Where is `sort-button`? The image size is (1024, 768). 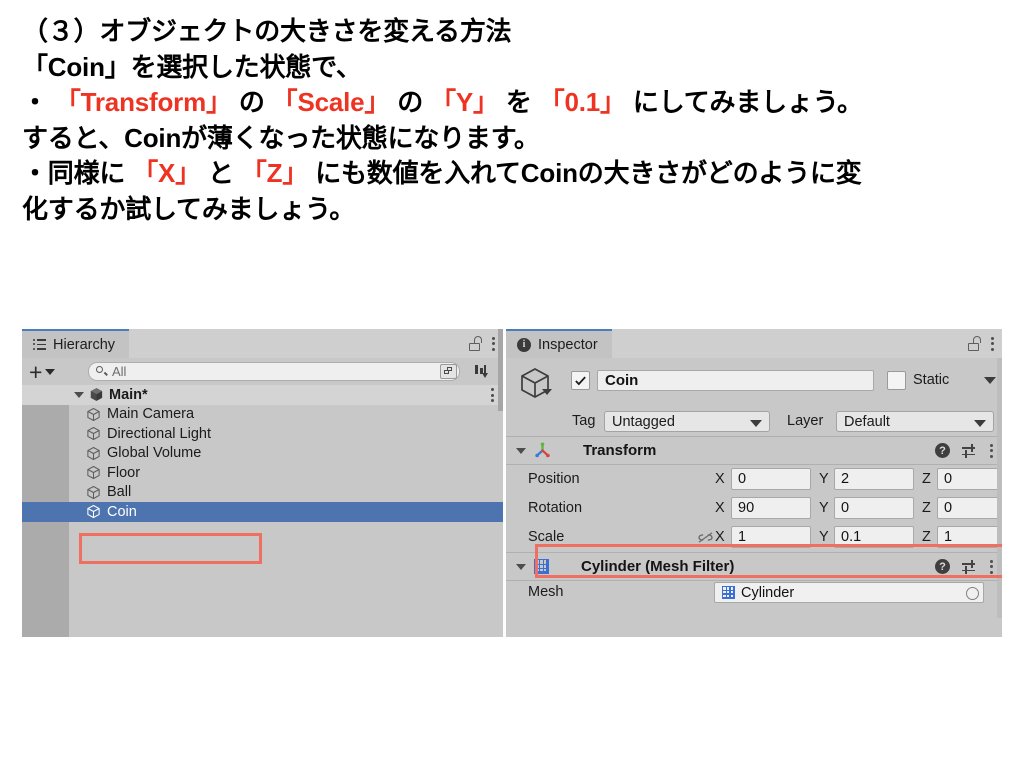
sort-button is located at coordinates (482, 371).